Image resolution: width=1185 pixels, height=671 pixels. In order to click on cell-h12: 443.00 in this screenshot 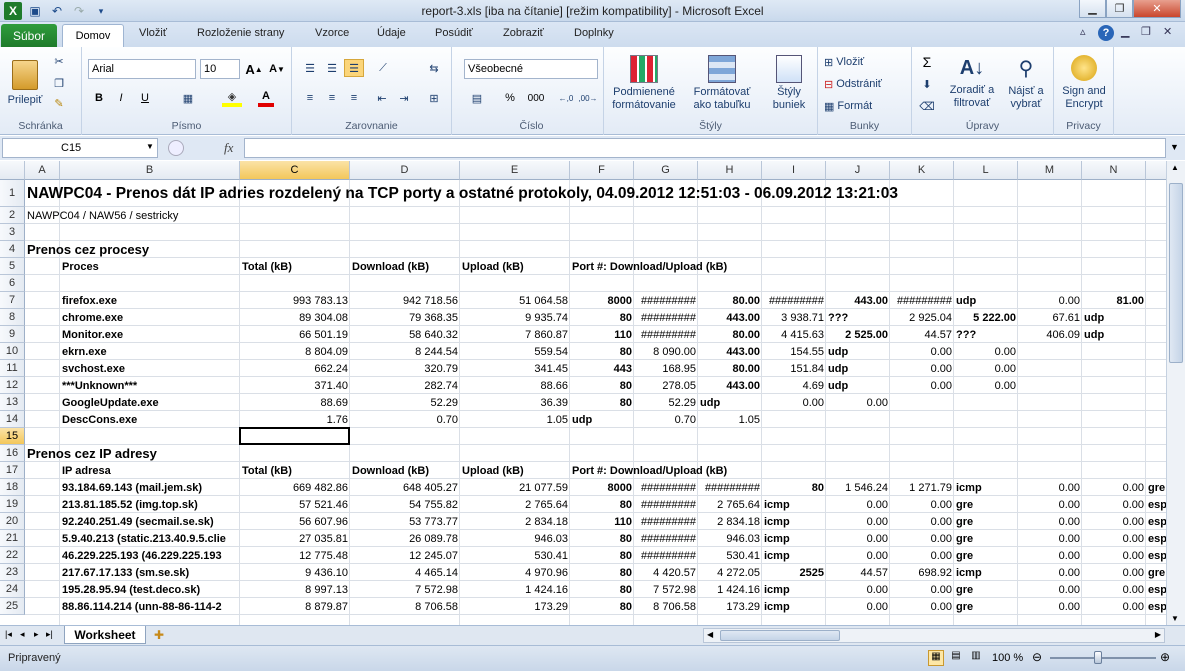, I will do `click(730, 386)`.